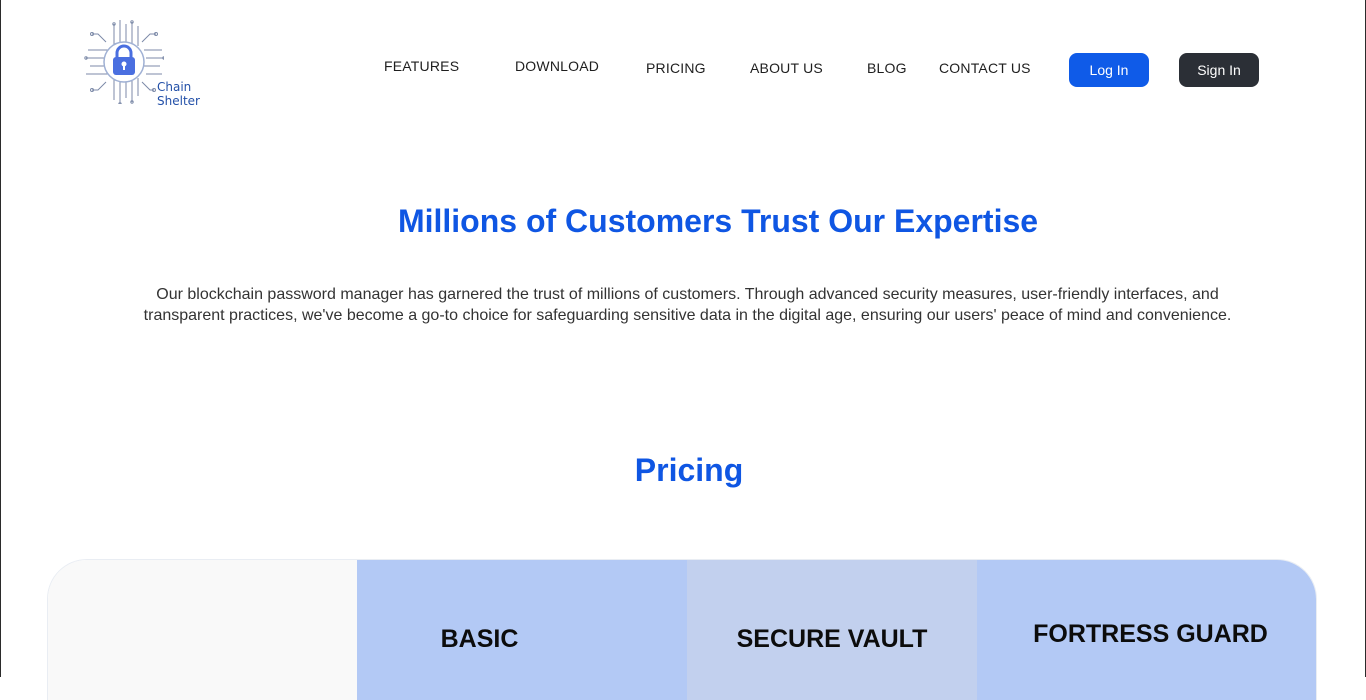 The height and width of the screenshot is (700, 1366). Describe the element at coordinates (522, 630) in the screenshot. I see `plan-basic-column: BASIC` at that location.